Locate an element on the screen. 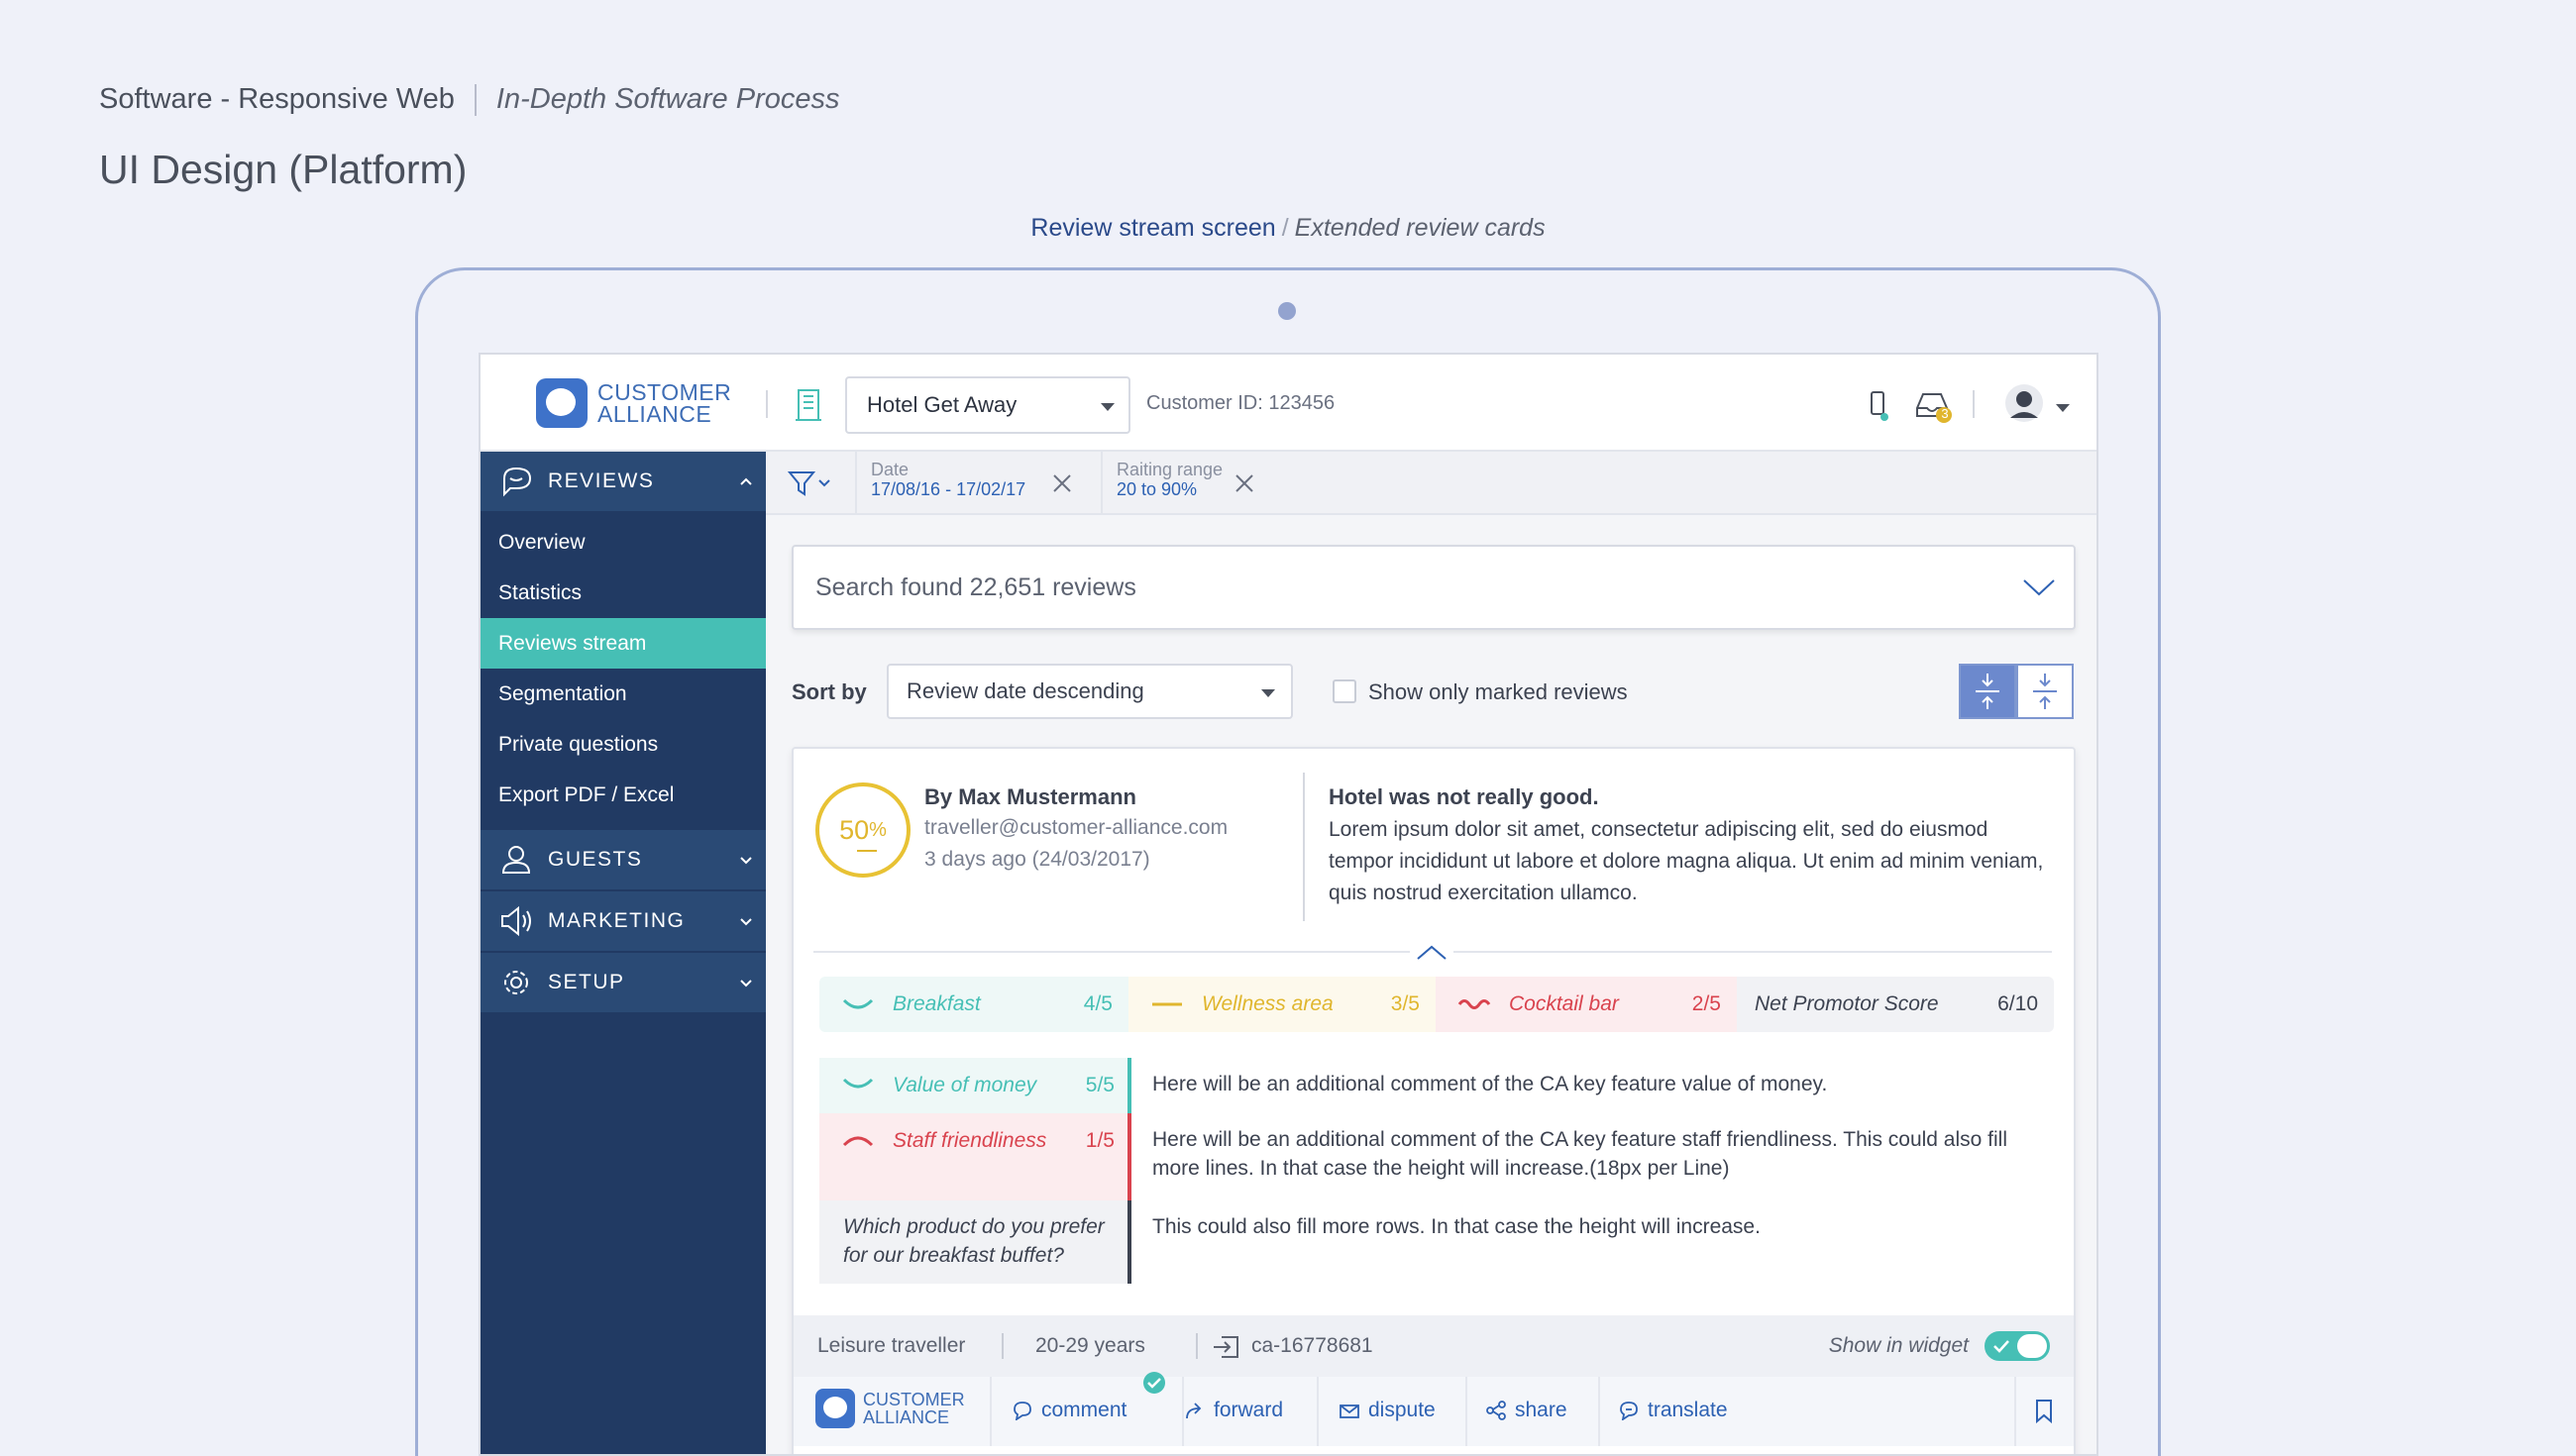 The height and width of the screenshot is (1456, 2576). login-arrow-icon is located at coordinates (1226, 1347).